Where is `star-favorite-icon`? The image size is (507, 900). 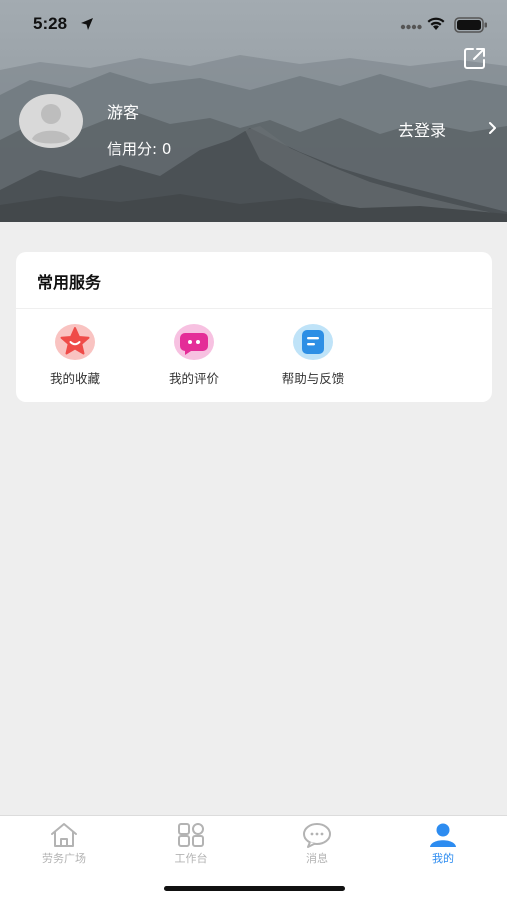 star-favorite-icon is located at coordinates (75, 342).